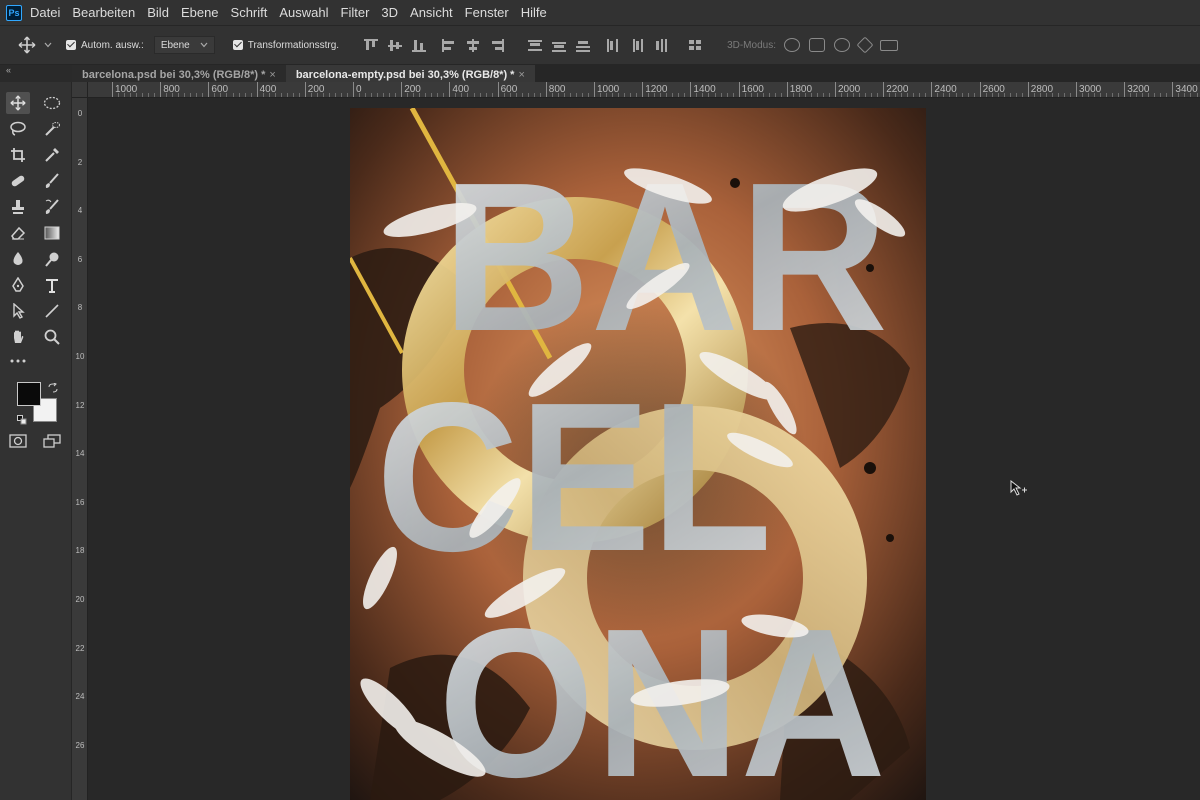 The image size is (1200, 800). What do you see at coordinates (431, 12) in the screenshot?
I see `menu-ansicht: Ansicht` at bounding box center [431, 12].